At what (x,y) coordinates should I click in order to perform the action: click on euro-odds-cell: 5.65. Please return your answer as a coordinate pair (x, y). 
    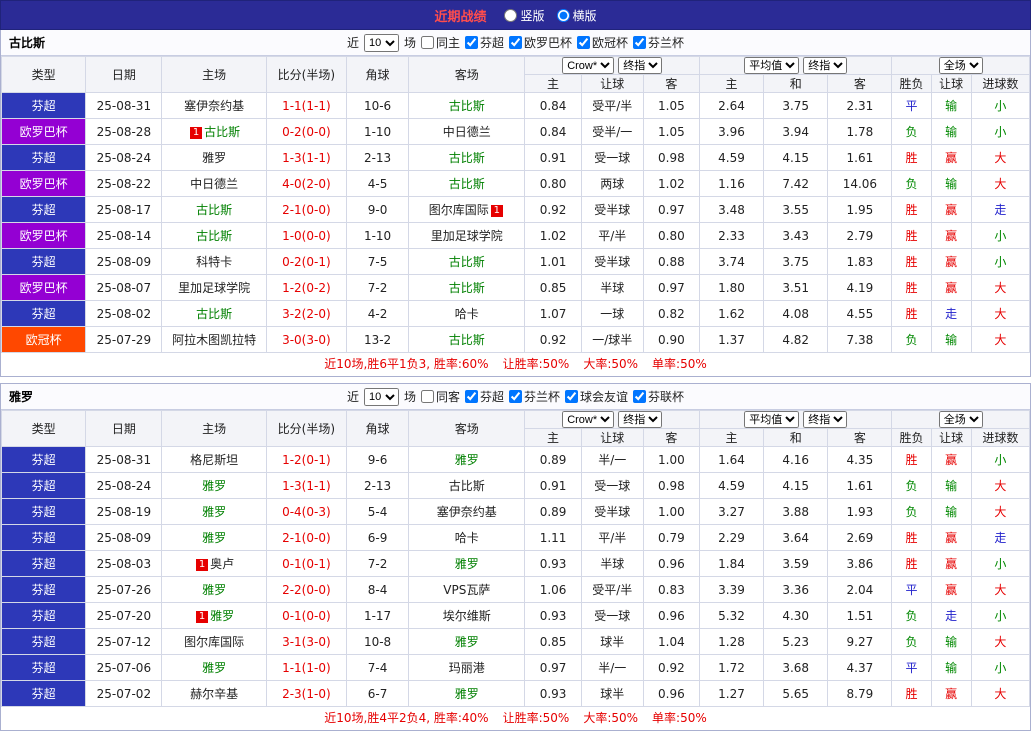
    Looking at the image, I should click on (796, 693).